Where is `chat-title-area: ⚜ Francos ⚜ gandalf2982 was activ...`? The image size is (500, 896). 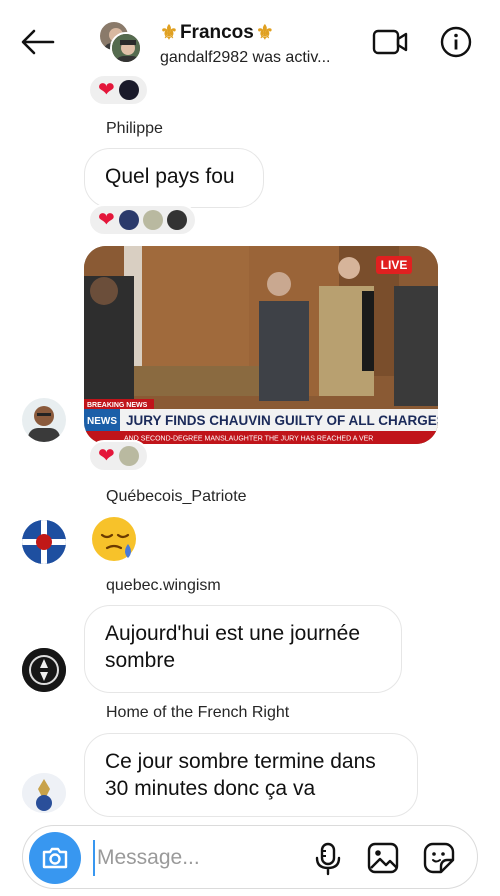
chat-title-area: ⚜ Francos ⚜ gandalf2982 was activ... is located at coordinates (260, 43).